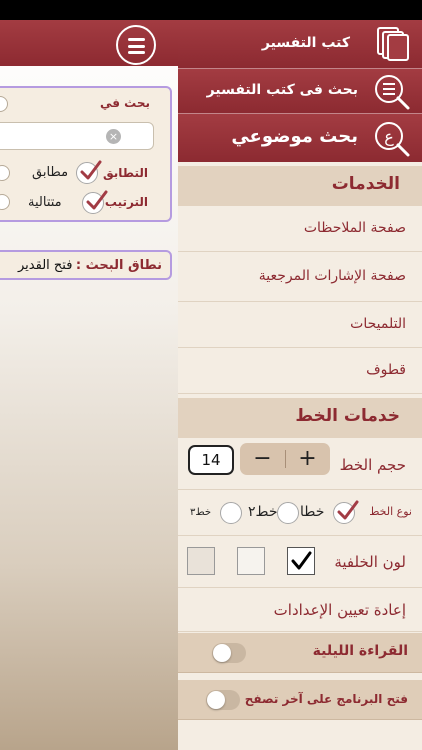 The image size is (422, 750). I want to click on font-size-row: حجم الخط 14 − +, so click(300, 465).